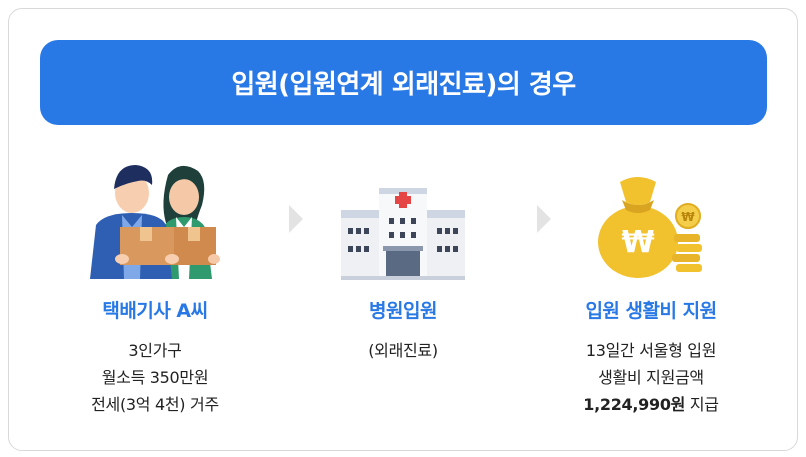 The height and width of the screenshot is (457, 806). I want to click on banner-title: 입원(입원연계 외래진료)의 경우, so click(403, 85).